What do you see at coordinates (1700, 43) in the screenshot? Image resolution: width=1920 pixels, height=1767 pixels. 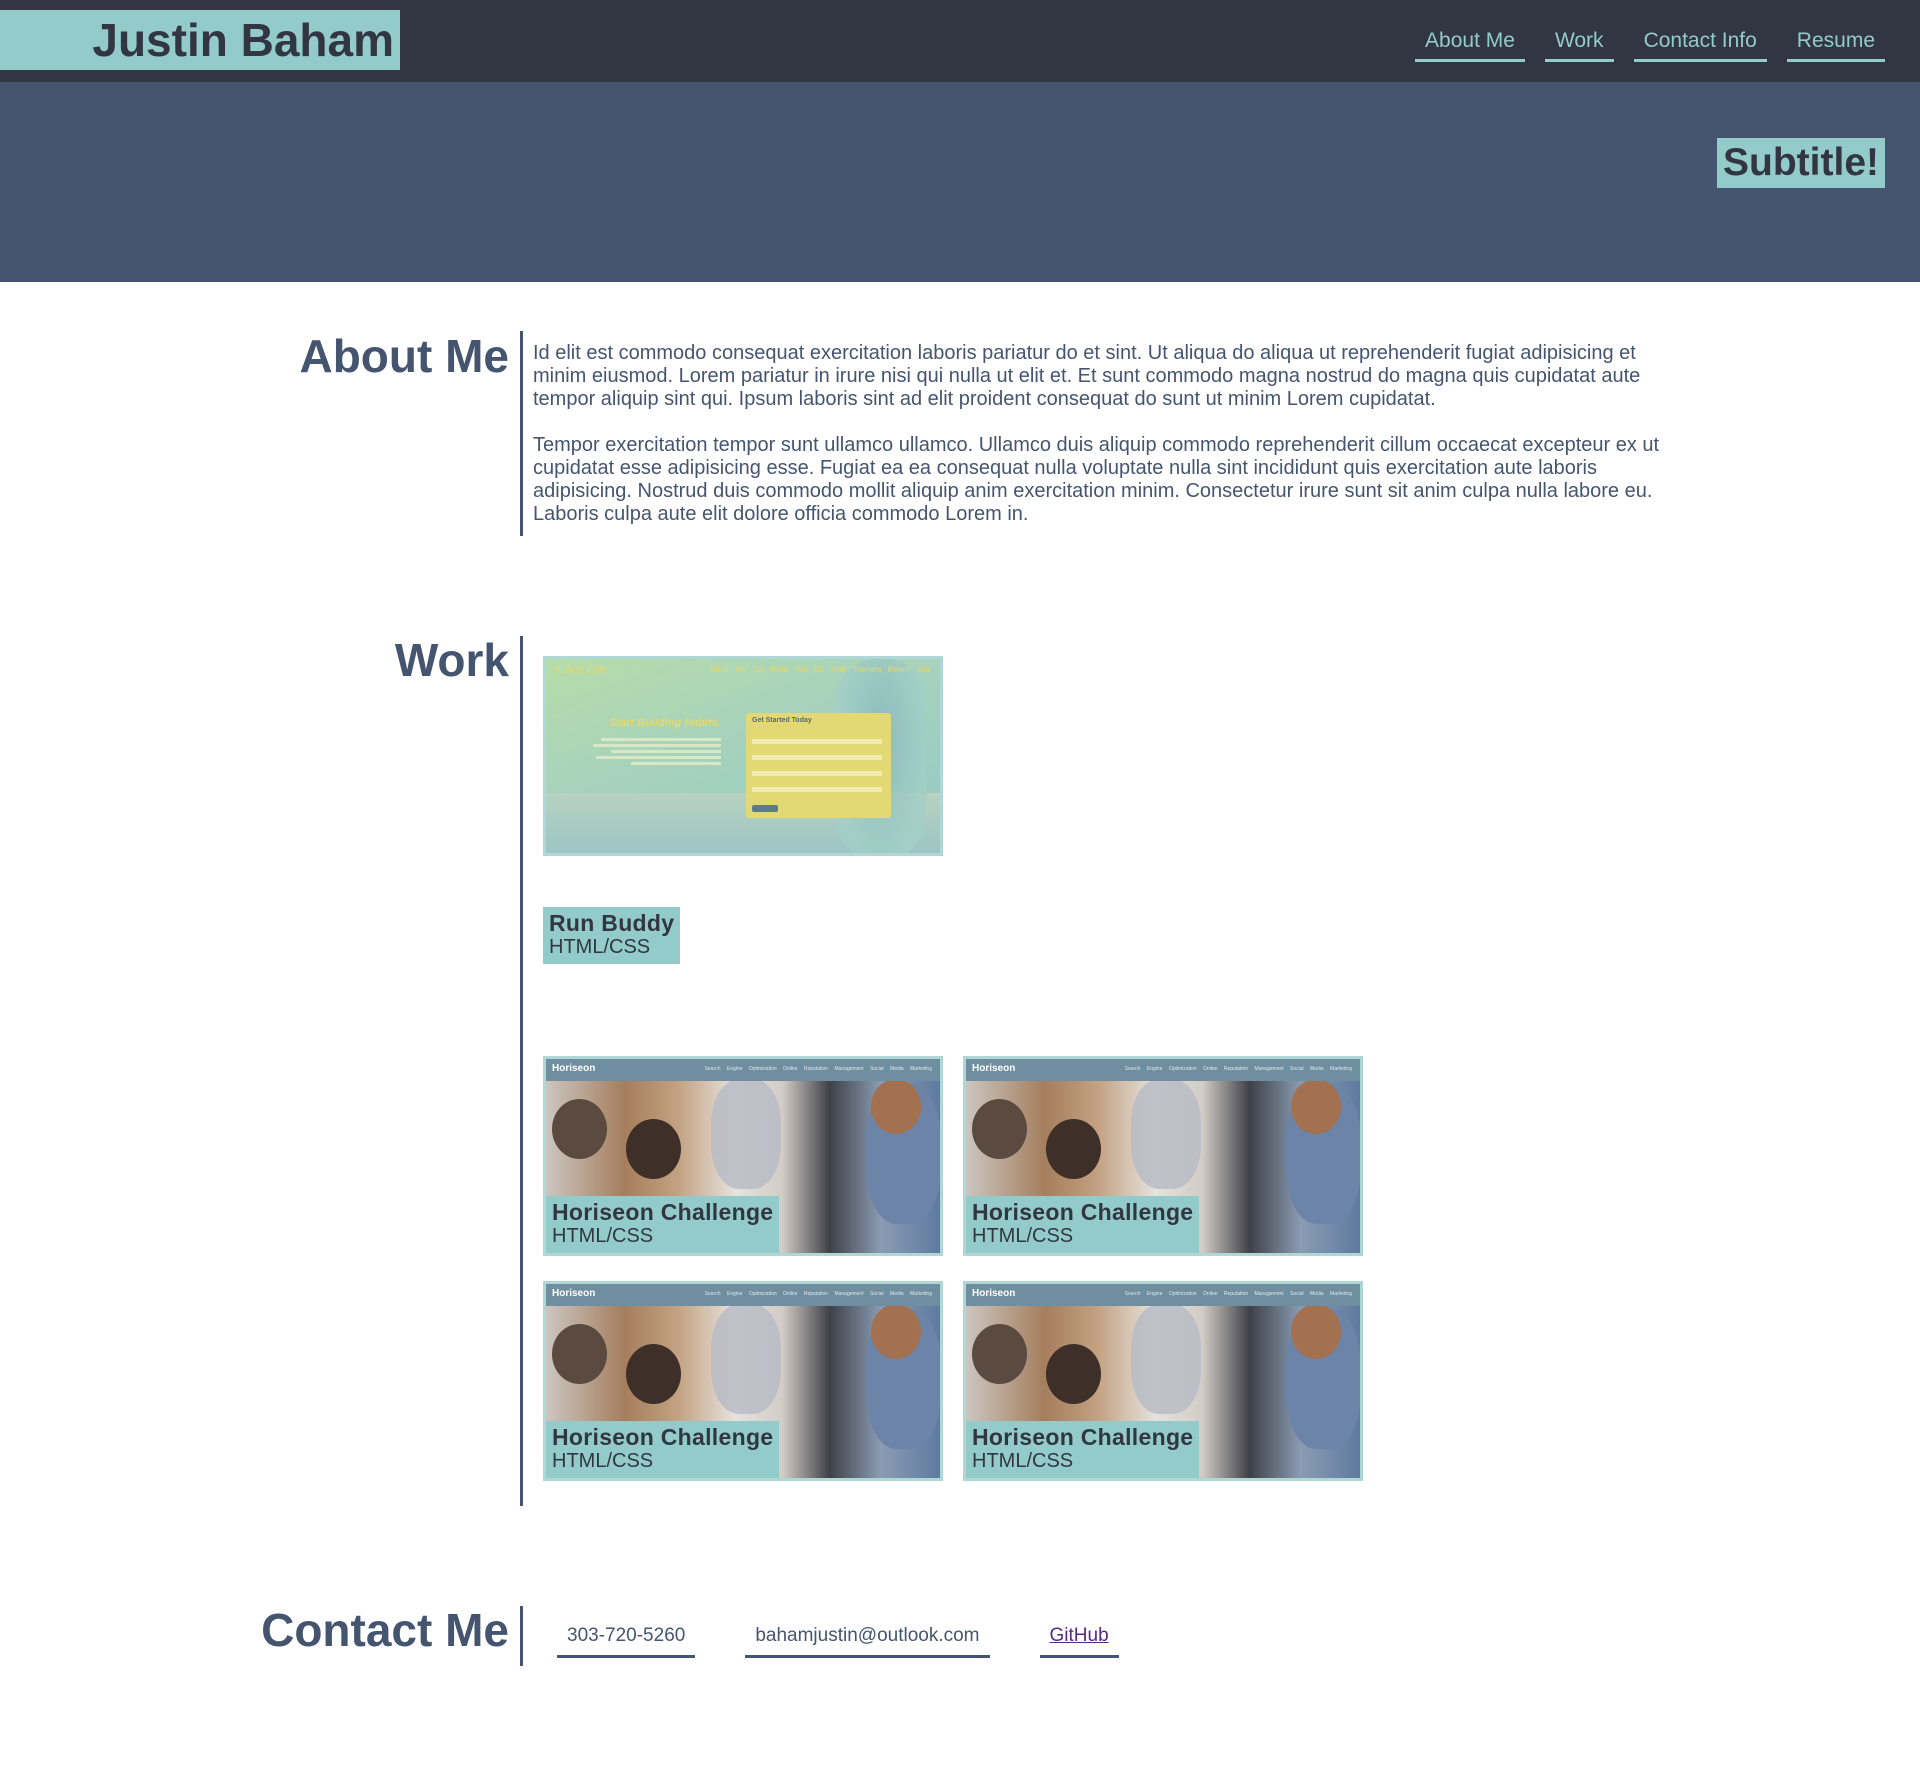 I see `nav-link-contact-info: Contact Info` at bounding box center [1700, 43].